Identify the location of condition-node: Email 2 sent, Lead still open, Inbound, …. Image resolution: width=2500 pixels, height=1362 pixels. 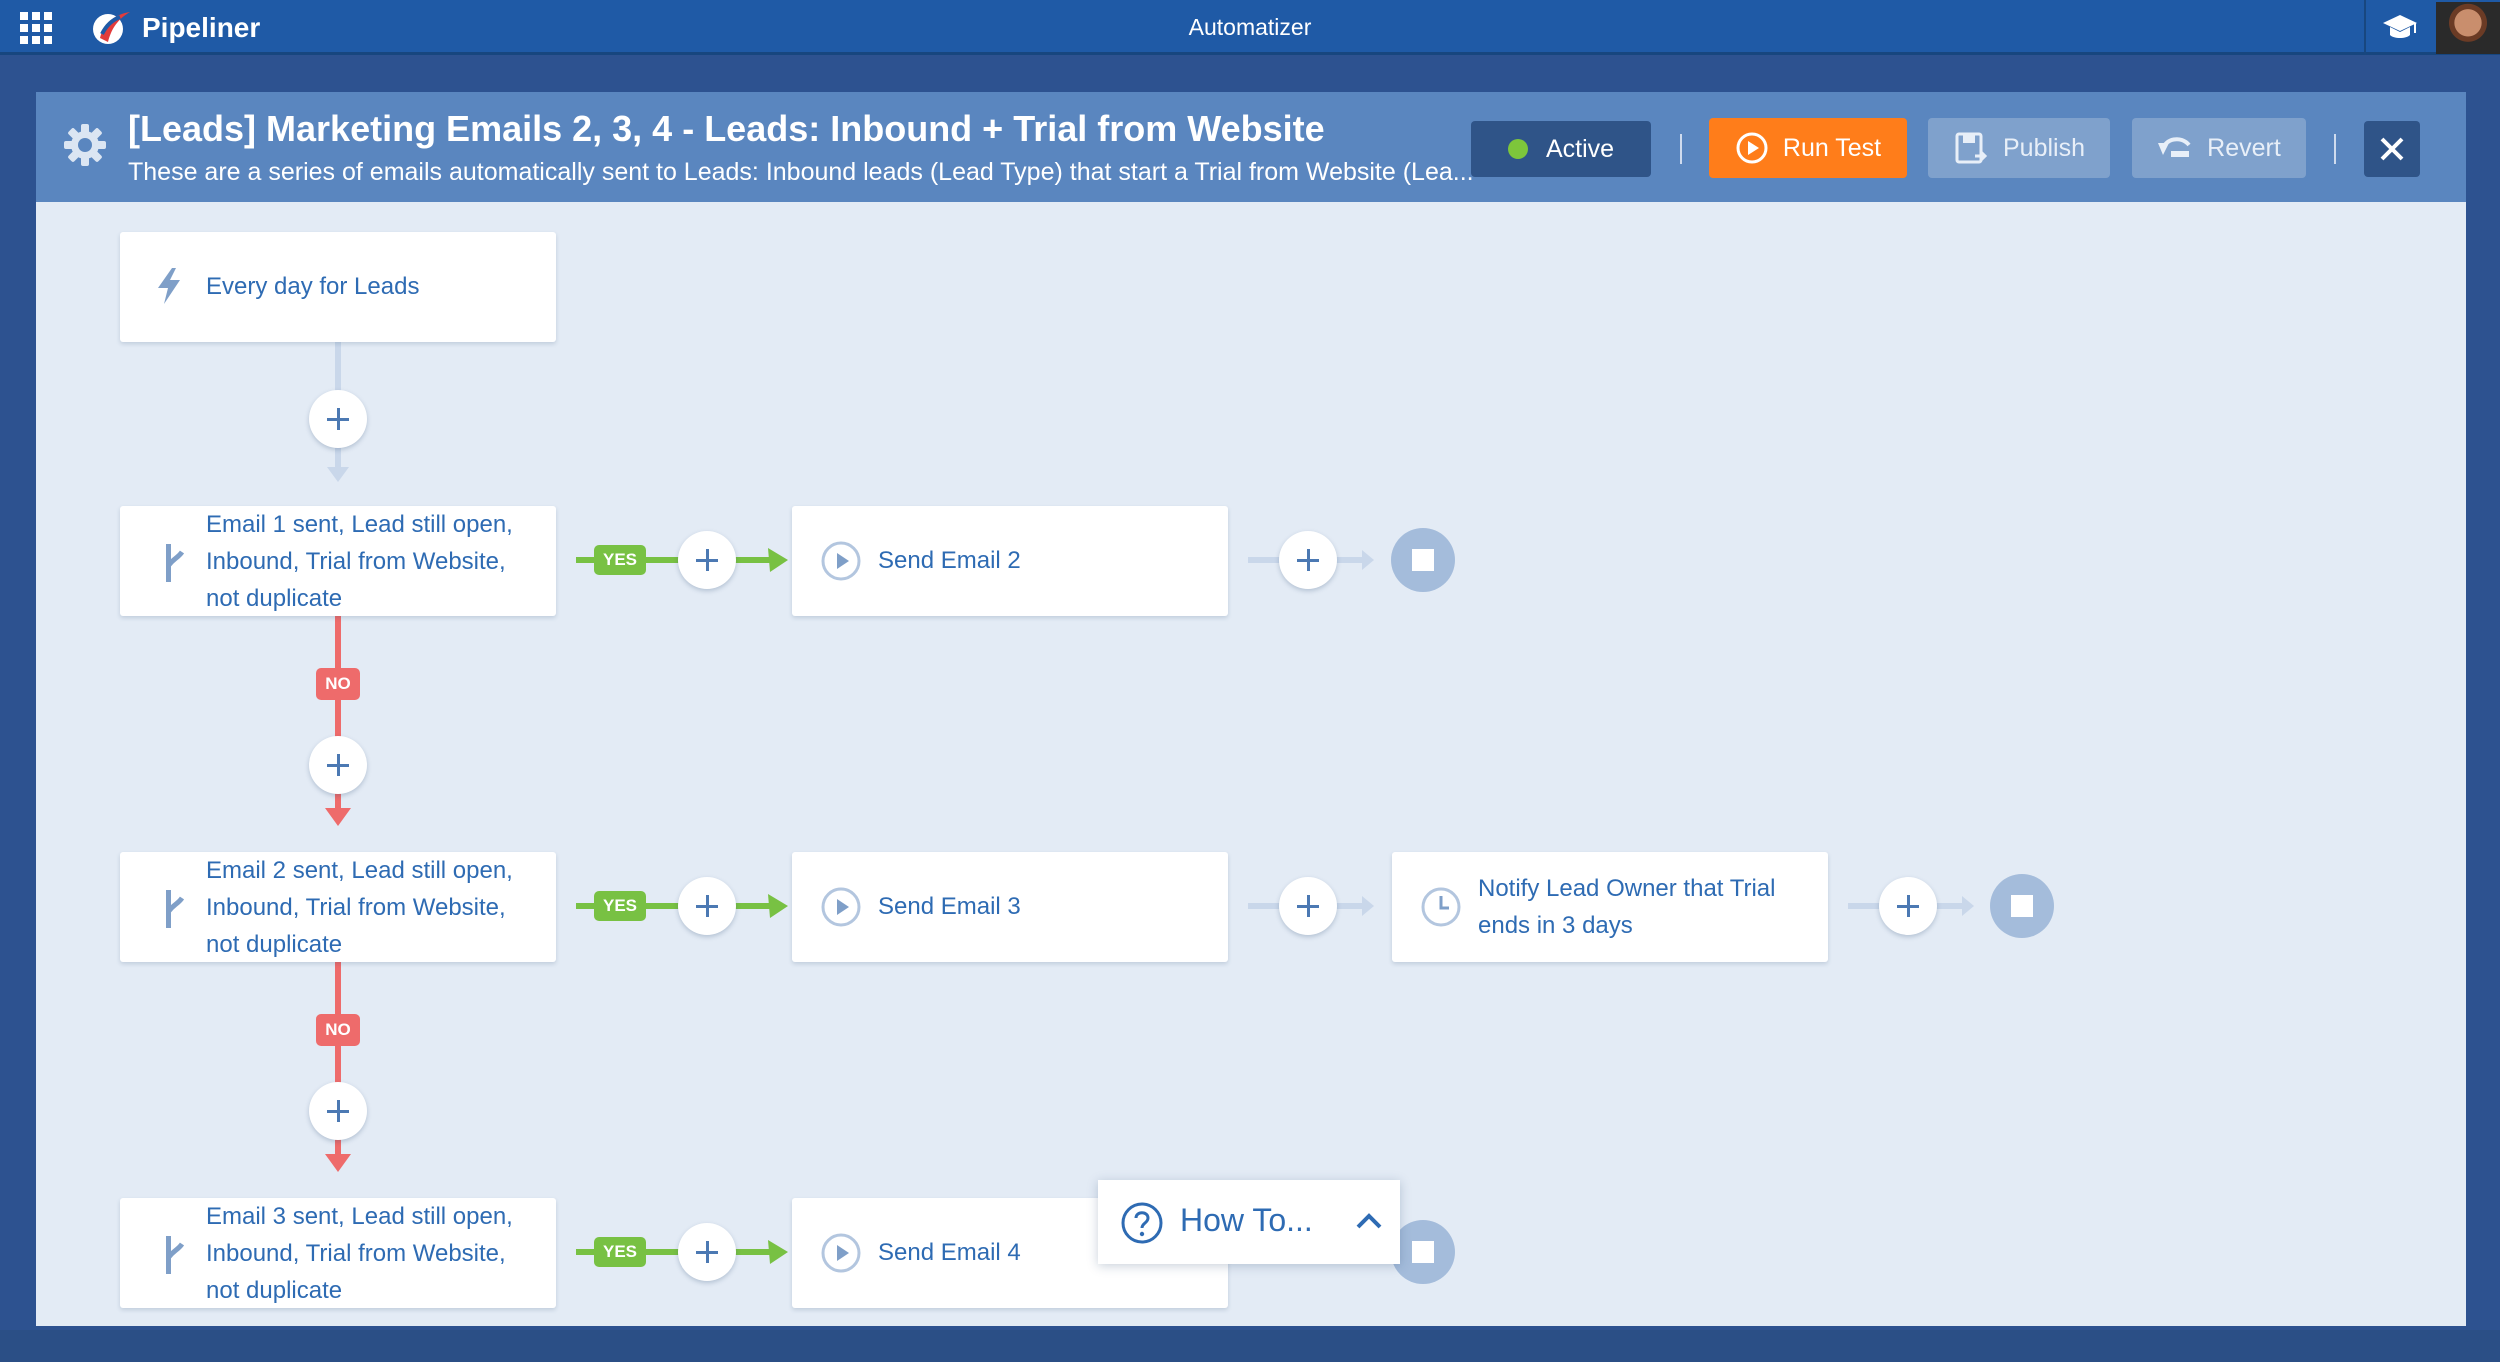
(338, 907).